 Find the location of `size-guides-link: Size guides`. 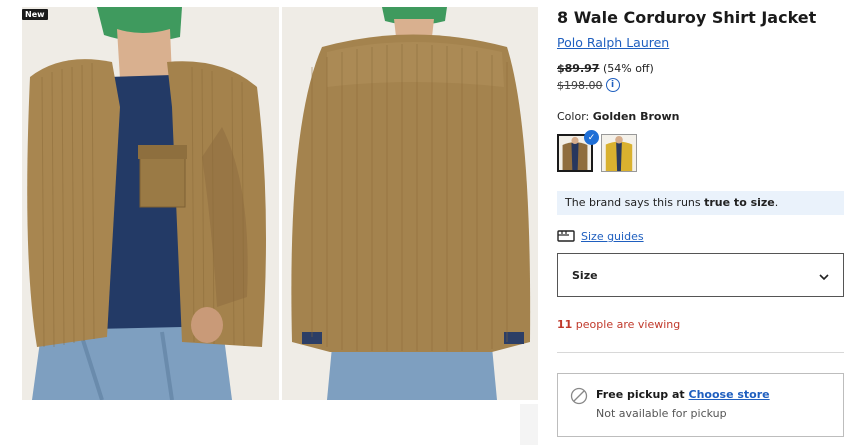

size-guides-link: Size guides is located at coordinates (600, 236).